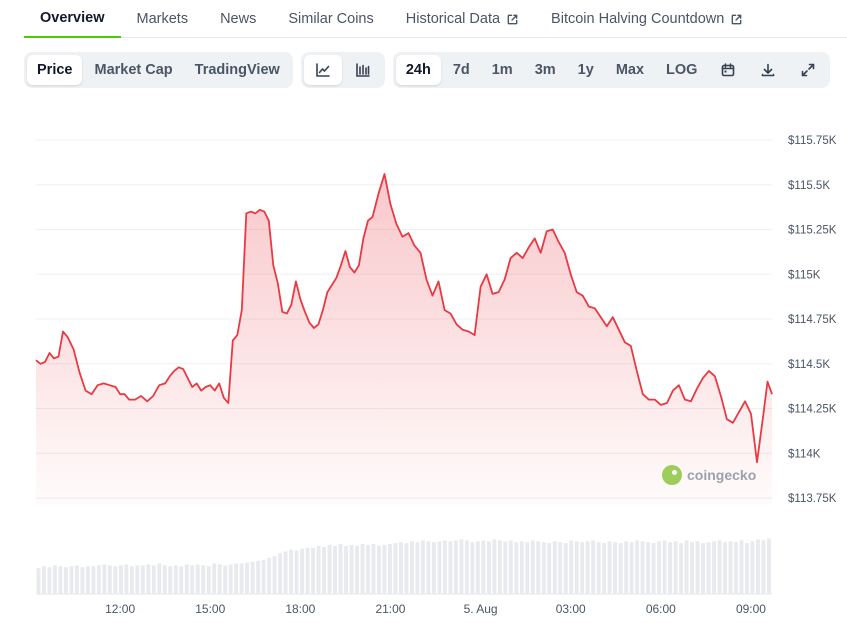  What do you see at coordinates (804, 275) in the screenshot?
I see `y-tick-label: $115K` at bounding box center [804, 275].